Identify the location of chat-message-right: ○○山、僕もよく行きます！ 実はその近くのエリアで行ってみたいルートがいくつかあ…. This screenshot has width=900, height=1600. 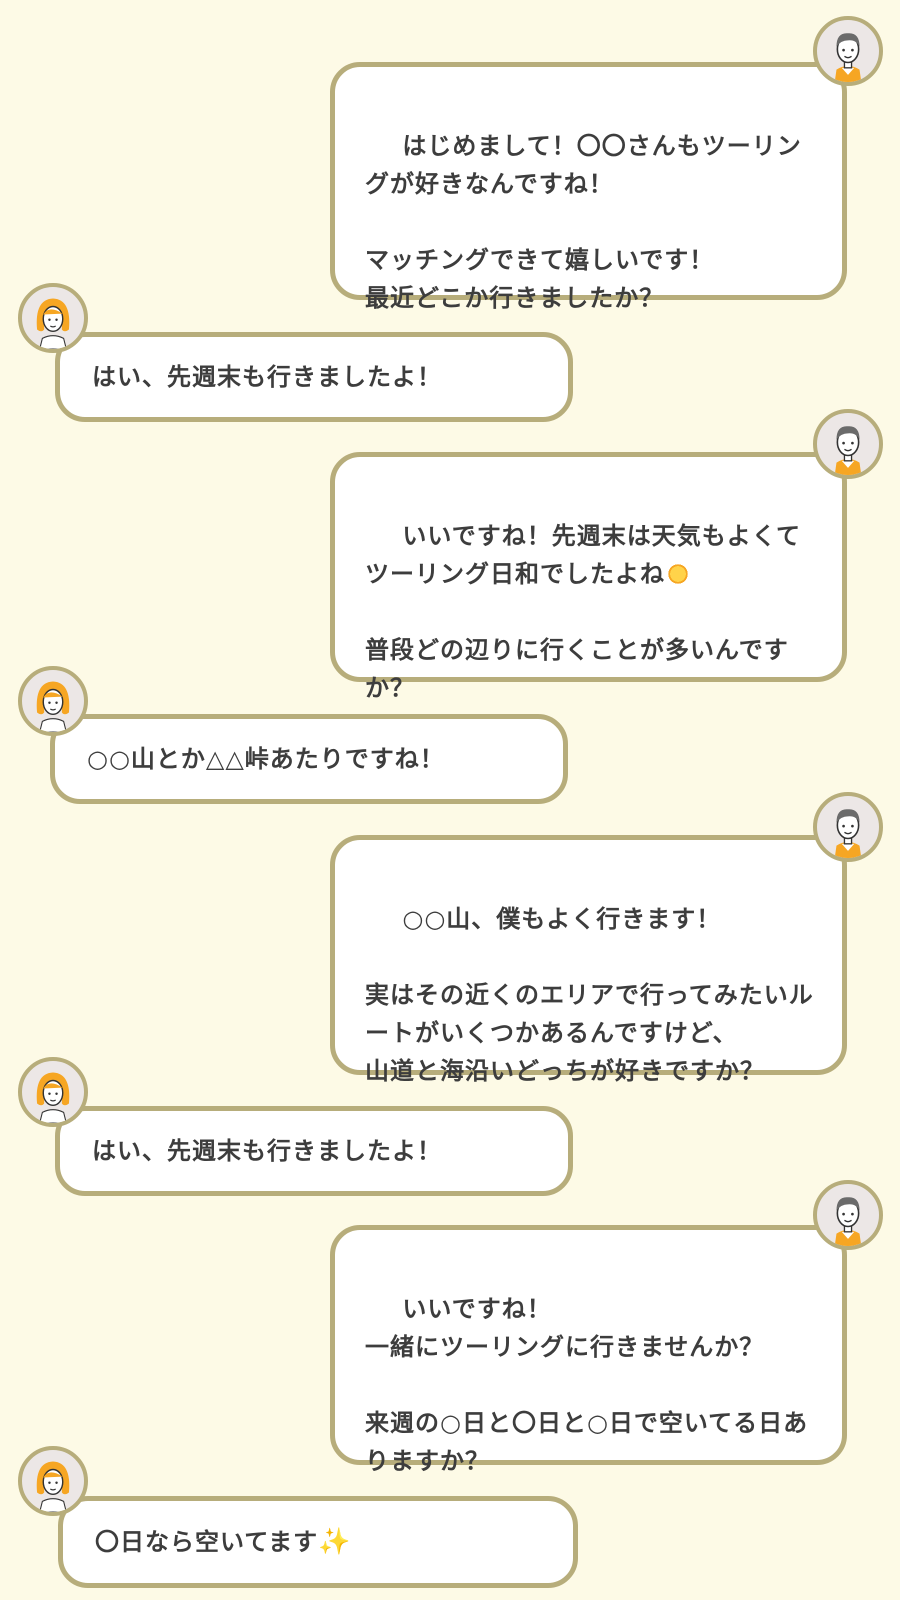
(588, 960).